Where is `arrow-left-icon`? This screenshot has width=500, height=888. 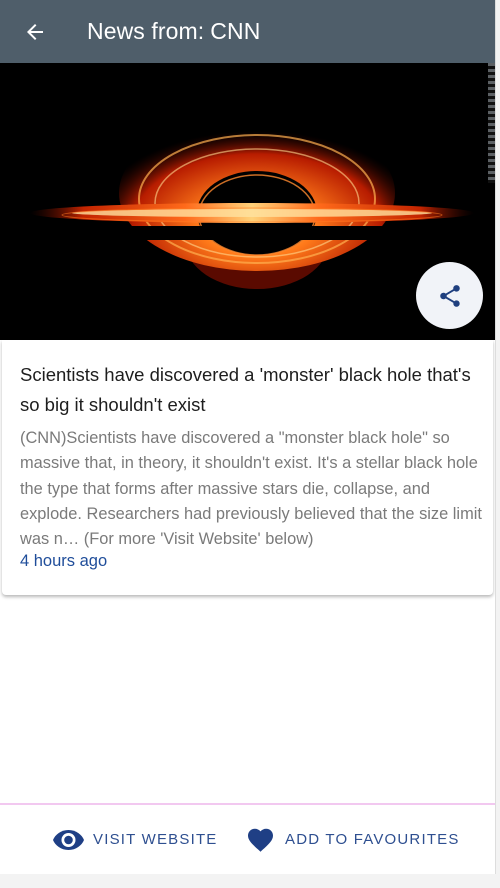
arrow-left-icon is located at coordinates (35, 31).